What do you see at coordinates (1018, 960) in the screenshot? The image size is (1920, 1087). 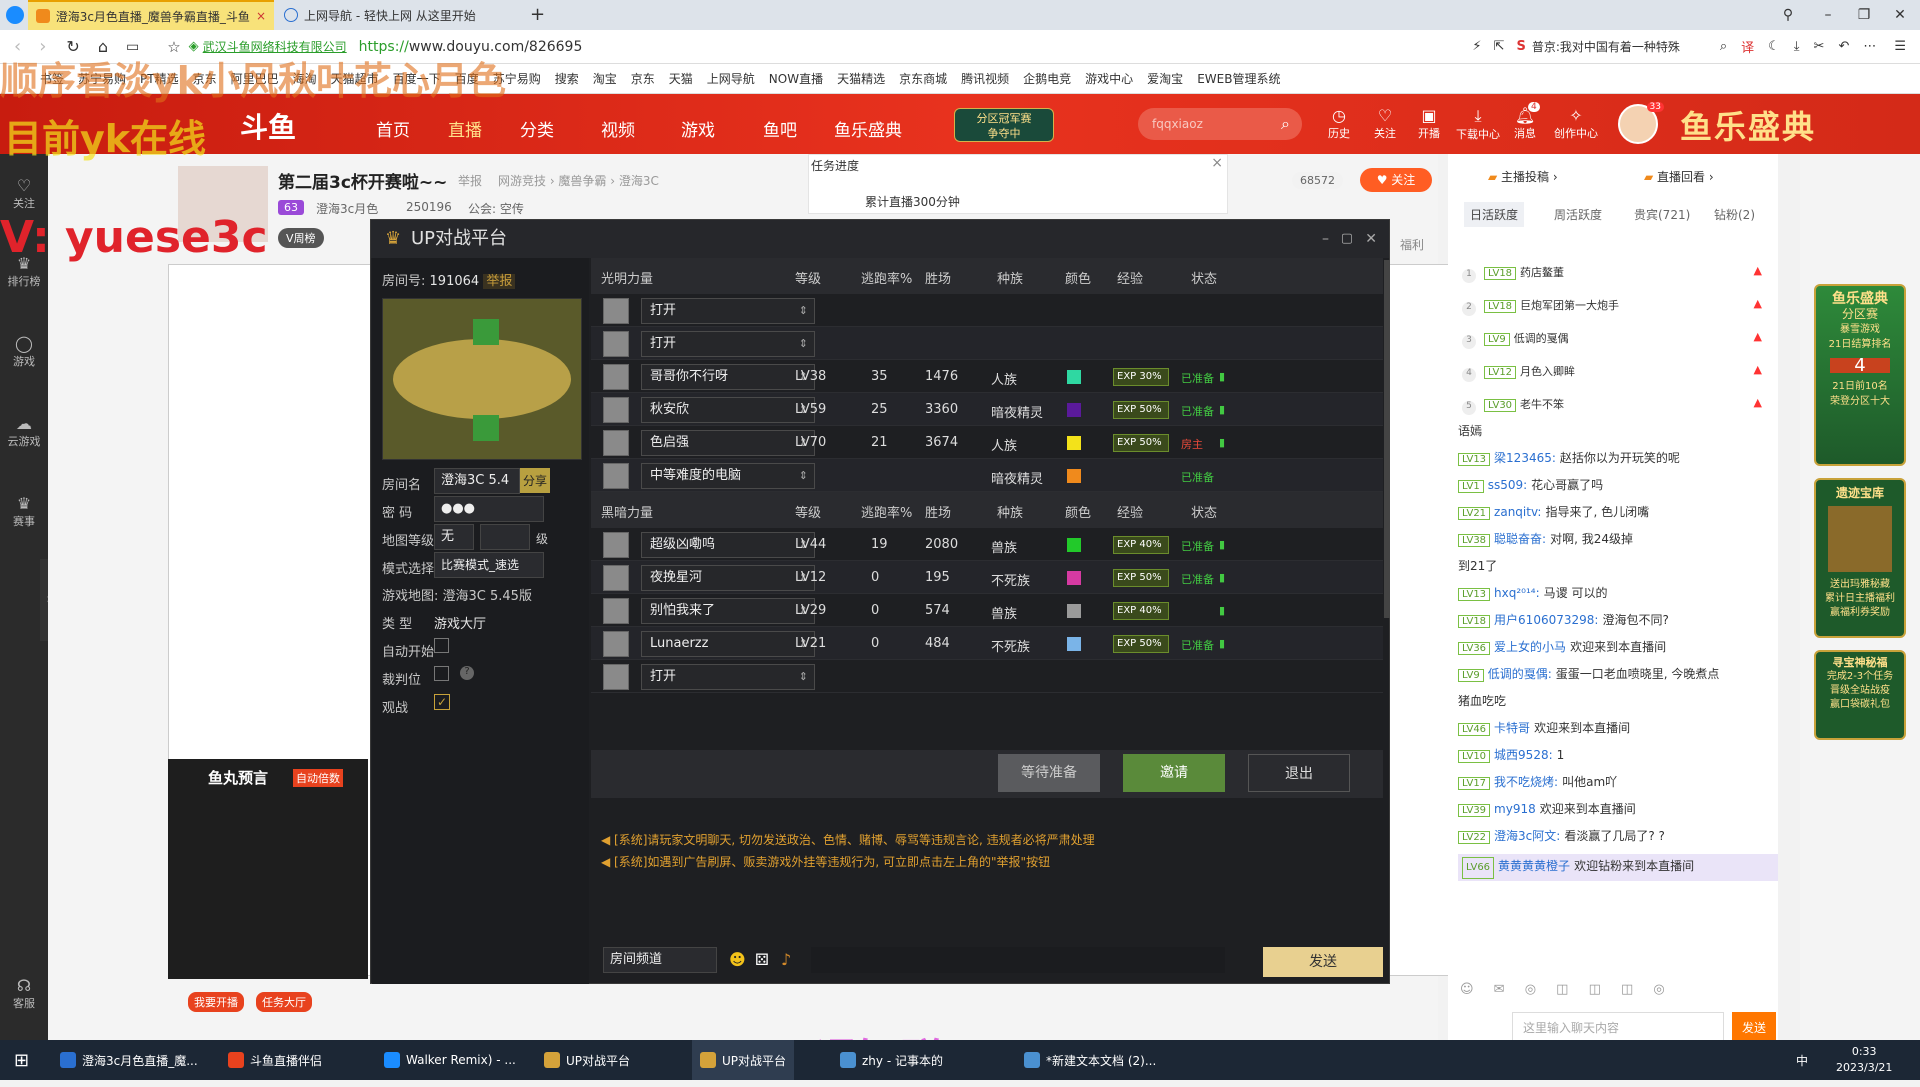 I see `chat-message-input` at bounding box center [1018, 960].